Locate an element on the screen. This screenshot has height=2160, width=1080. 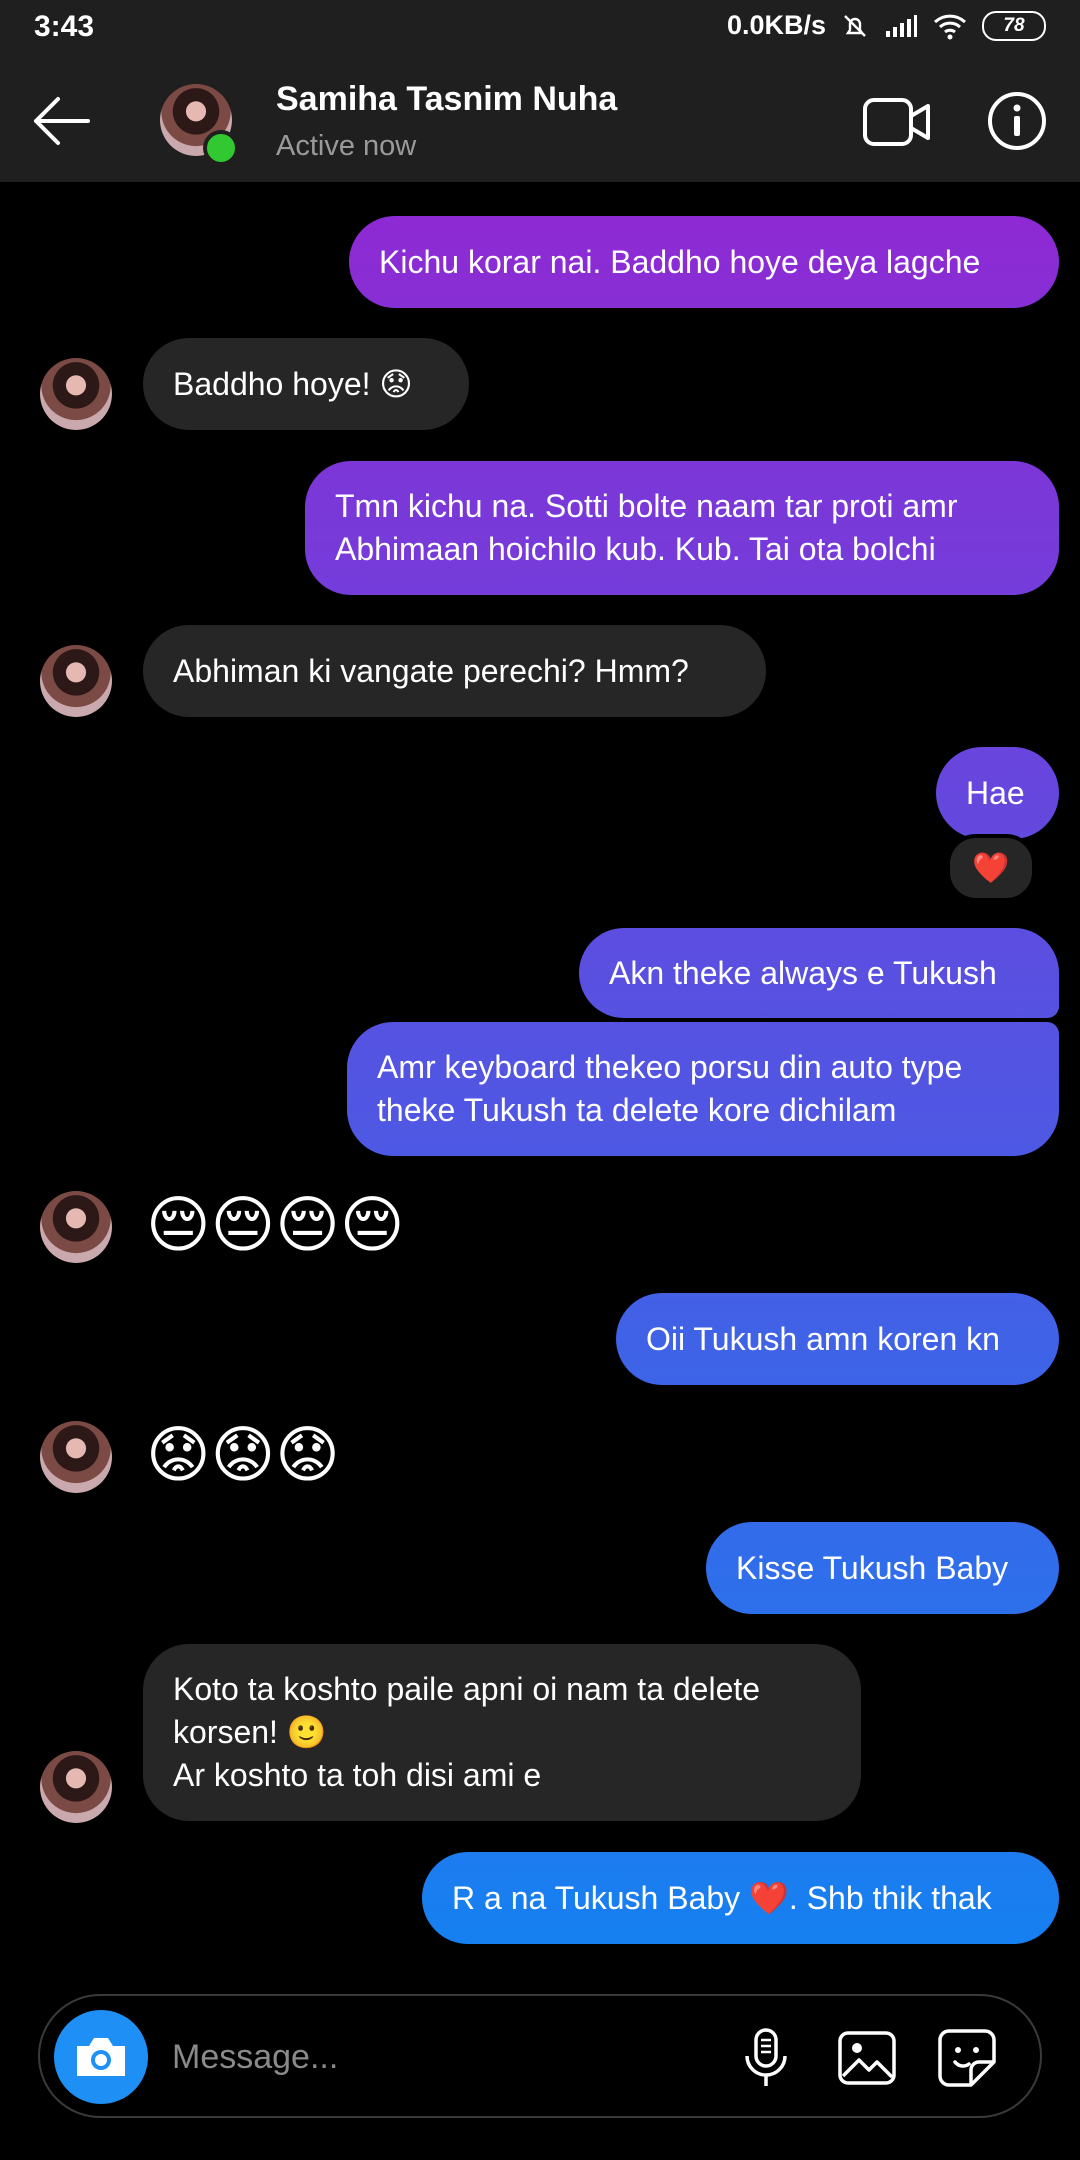
message-bubble-sent: Hae is located at coordinates (997, 793).